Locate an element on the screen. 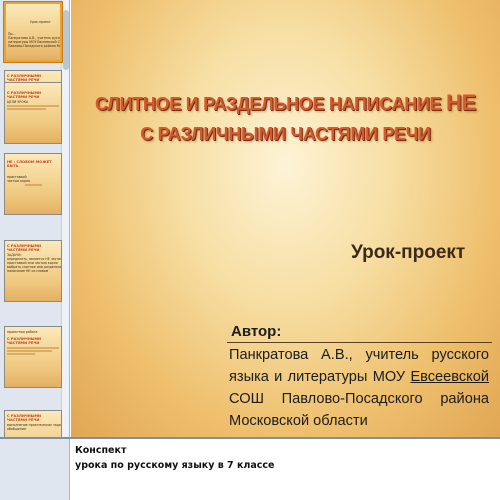  notes-line-2: урока по русскому языку в 7 классе is located at coordinates (175, 465).